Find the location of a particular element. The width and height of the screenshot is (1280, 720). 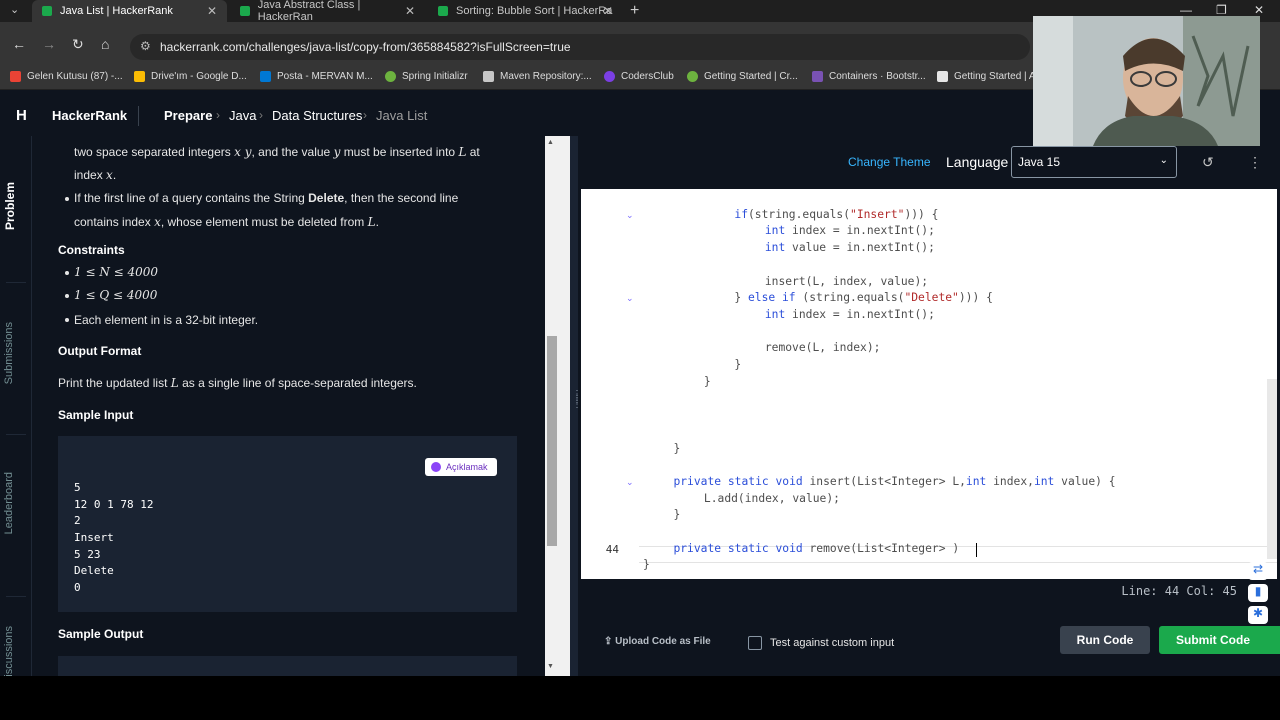

submit-code-button: Submit Code is located at coordinates (1219, 640).